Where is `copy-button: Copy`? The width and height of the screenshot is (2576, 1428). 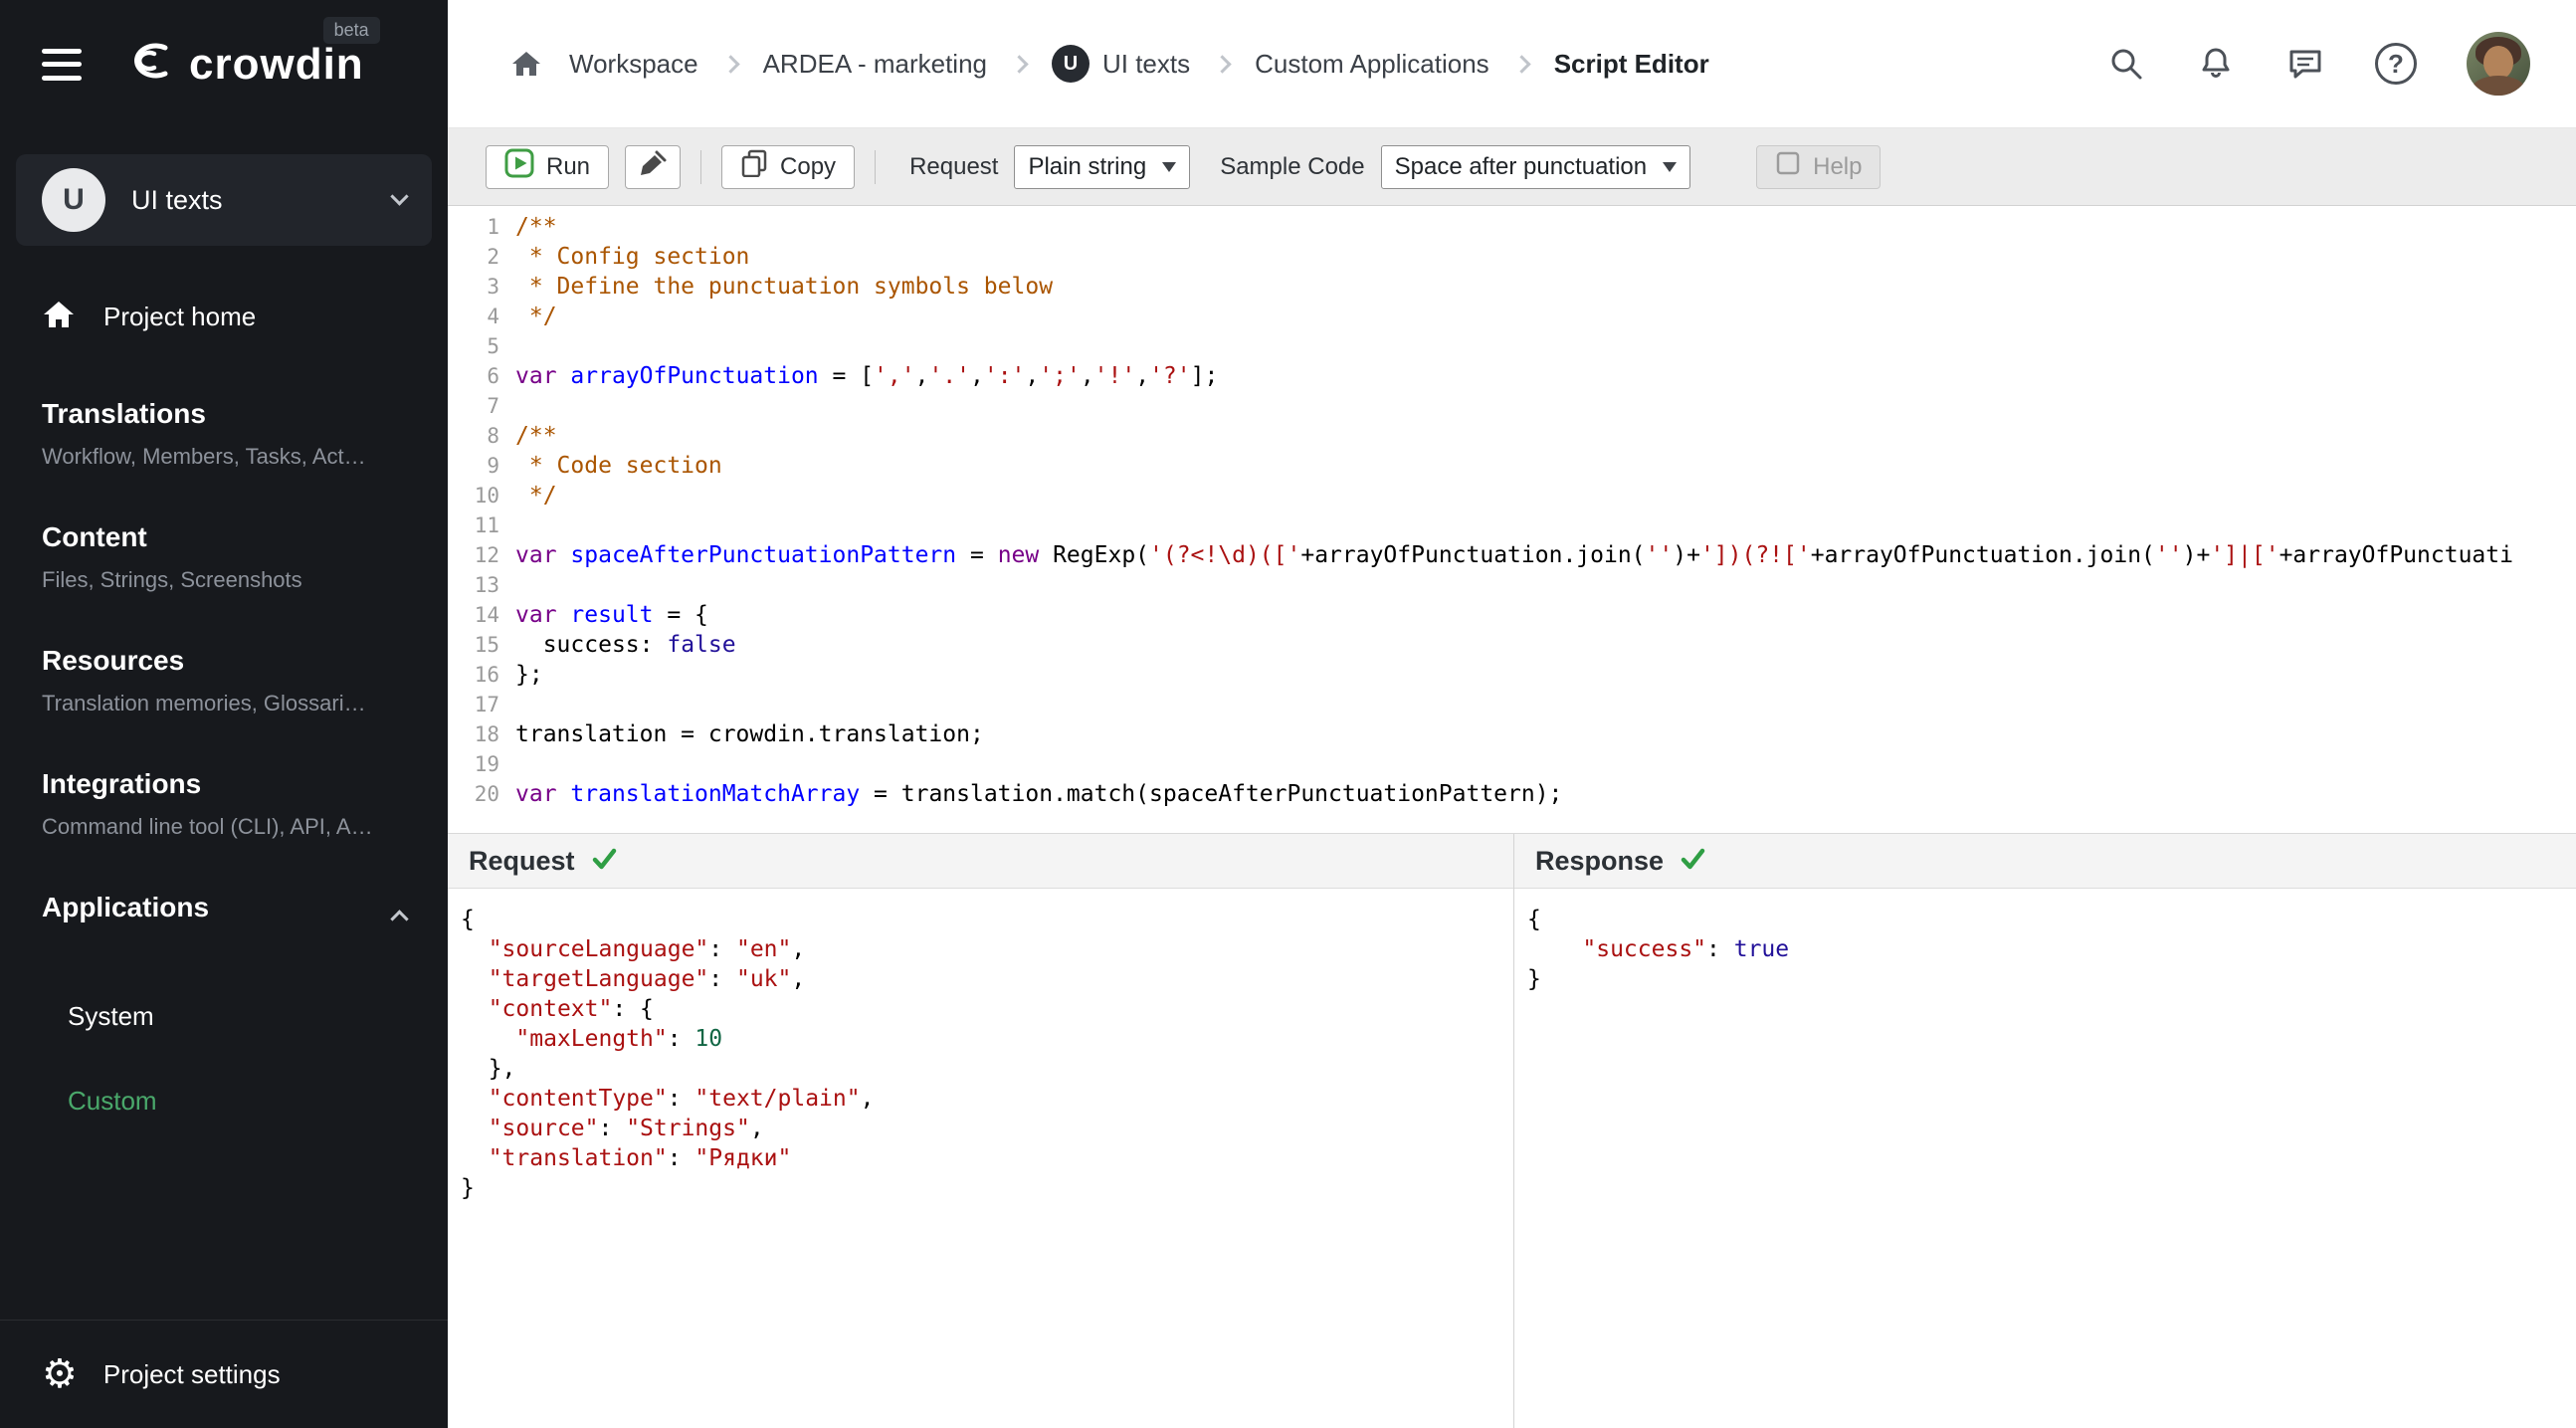 copy-button: Copy is located at coordinates (788, 166).